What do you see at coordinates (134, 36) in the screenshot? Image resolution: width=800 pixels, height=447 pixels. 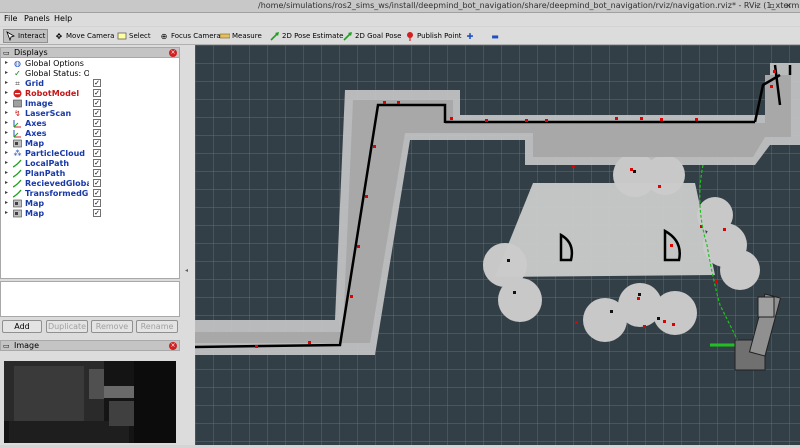 I see `select-tool: Select` at bounding box center [134, 36].